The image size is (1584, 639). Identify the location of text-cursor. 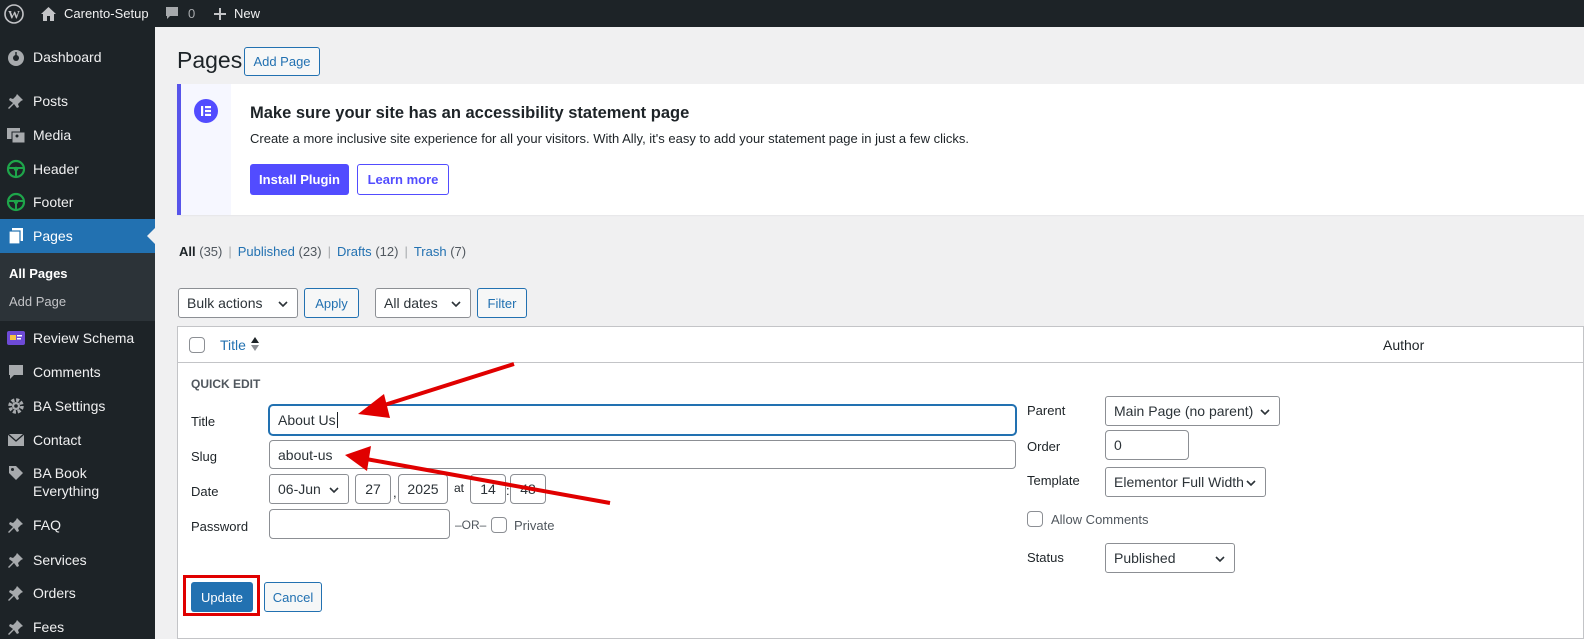
(337, 420).